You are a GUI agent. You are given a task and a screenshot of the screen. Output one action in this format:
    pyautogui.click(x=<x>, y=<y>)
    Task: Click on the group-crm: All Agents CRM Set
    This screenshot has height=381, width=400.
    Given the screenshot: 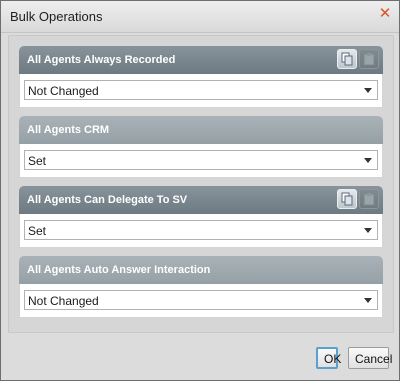 What is the action you would take?
    pyautogui.click(x=201, y=147)
    